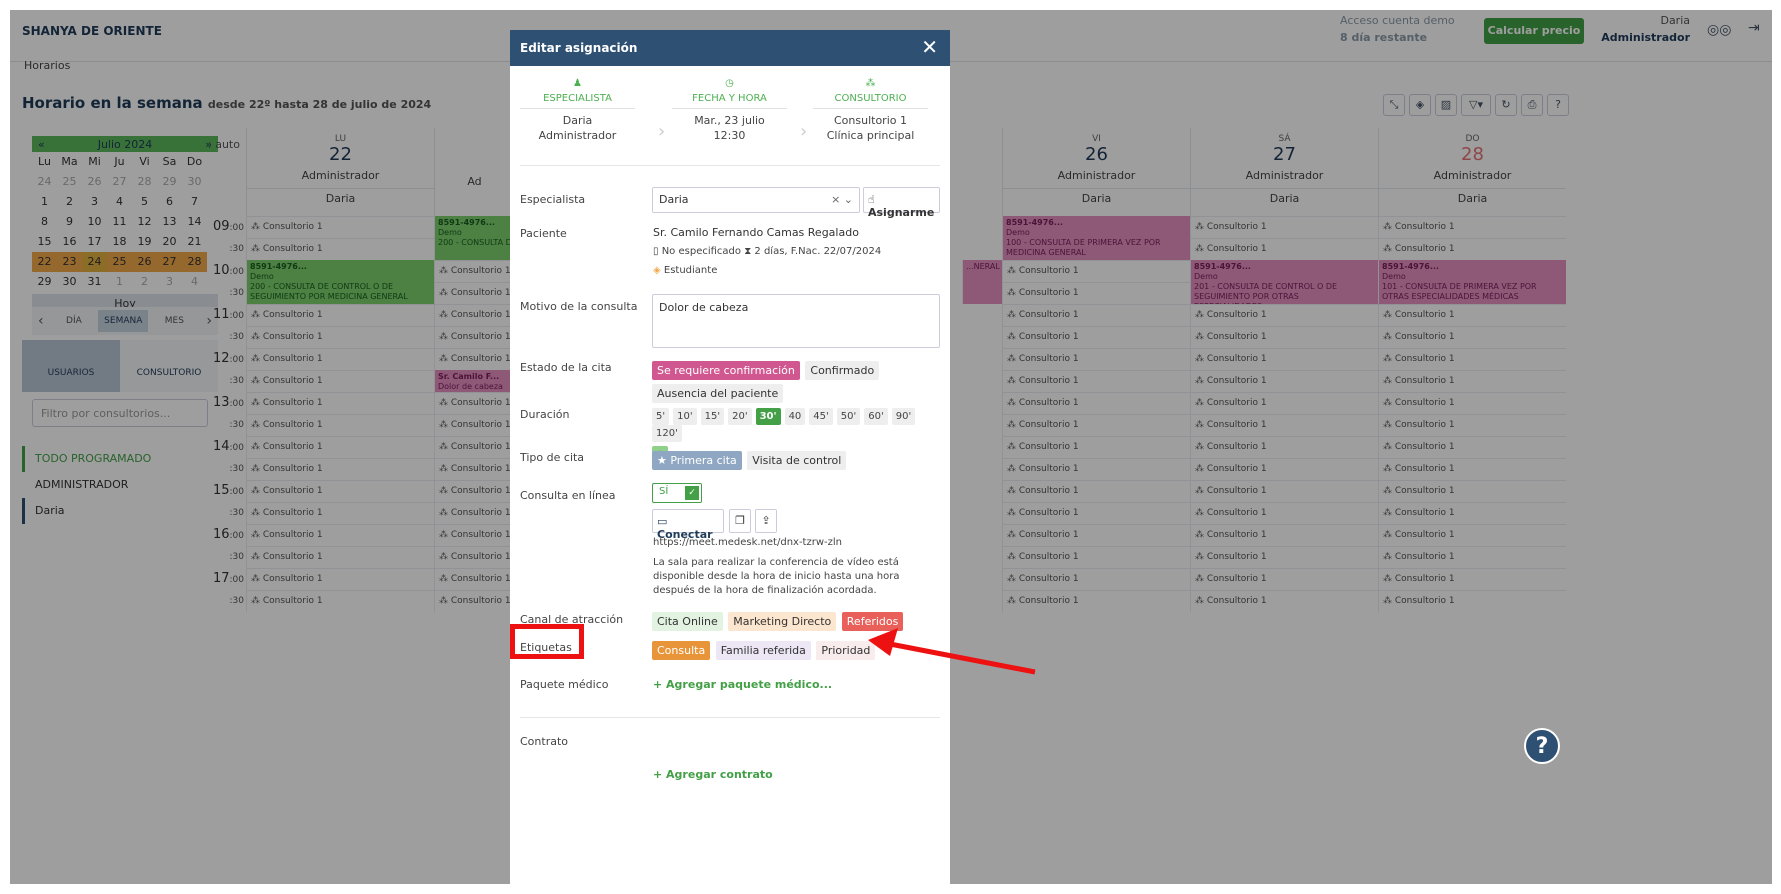  I want to click on status-option: Confirmado, so click(842, 370).